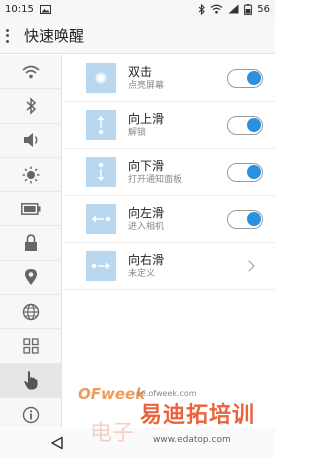 The width and height of the screenshot is (320, 458). Describe the element at coordinates (11, 35) in the screenshot. I see `back-menu-icon` at that location.